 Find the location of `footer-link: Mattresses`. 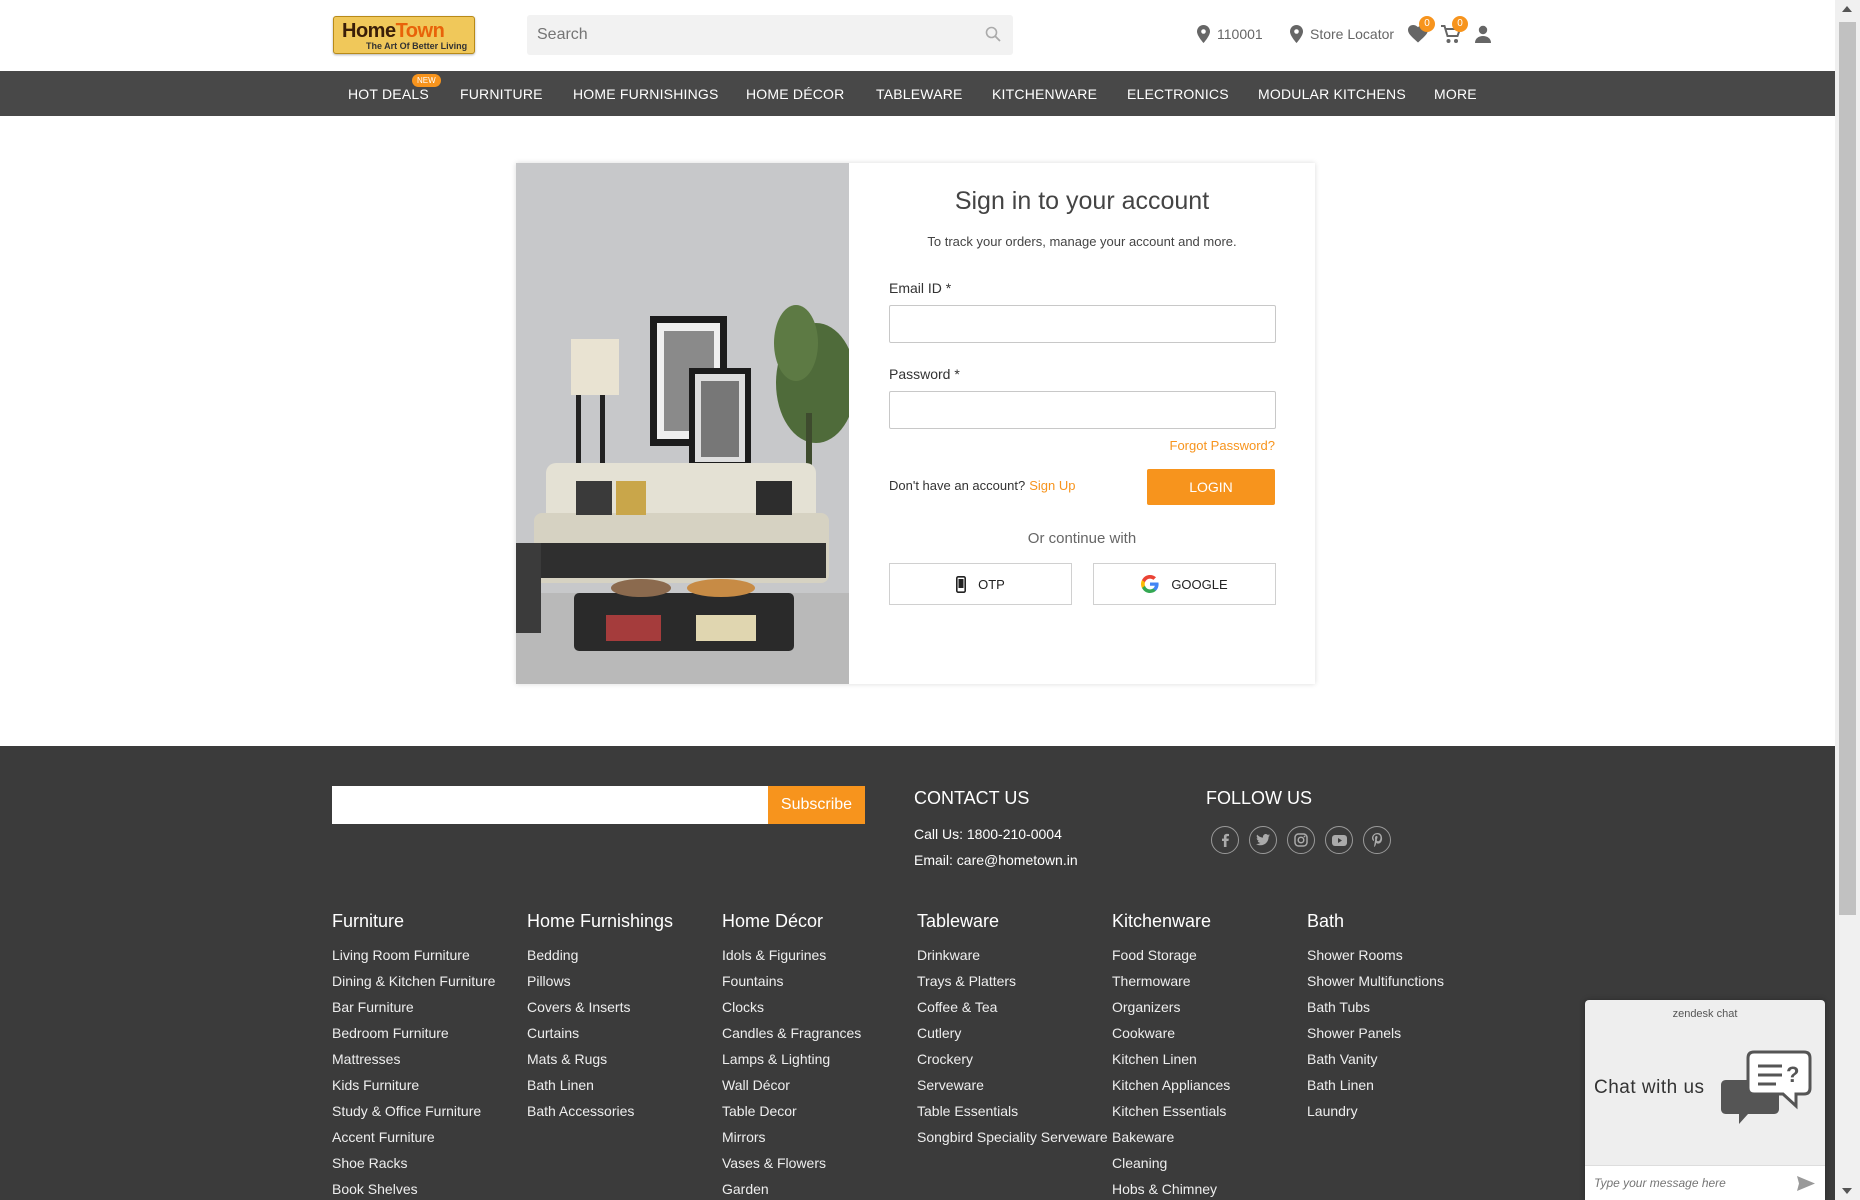

footer-link: Mattresses is located at coordinates (413, 1063).